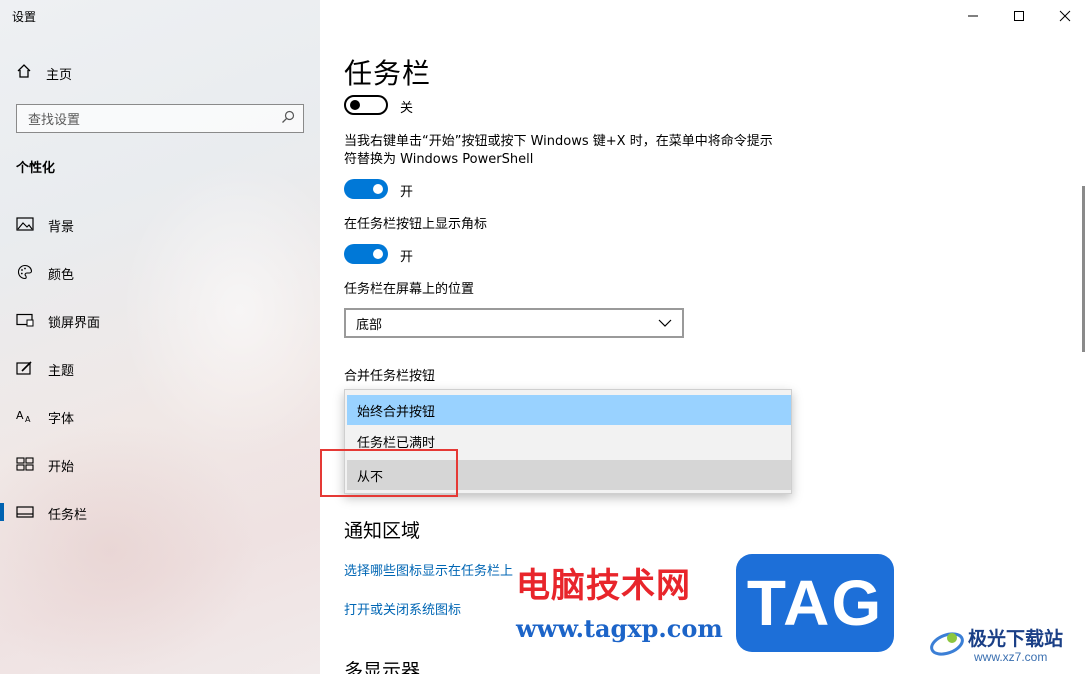  What do you see at coordinates (407, 257) in the screenshot?
I see `badges-toggle-state: 开` at bounding box center [407, 257].